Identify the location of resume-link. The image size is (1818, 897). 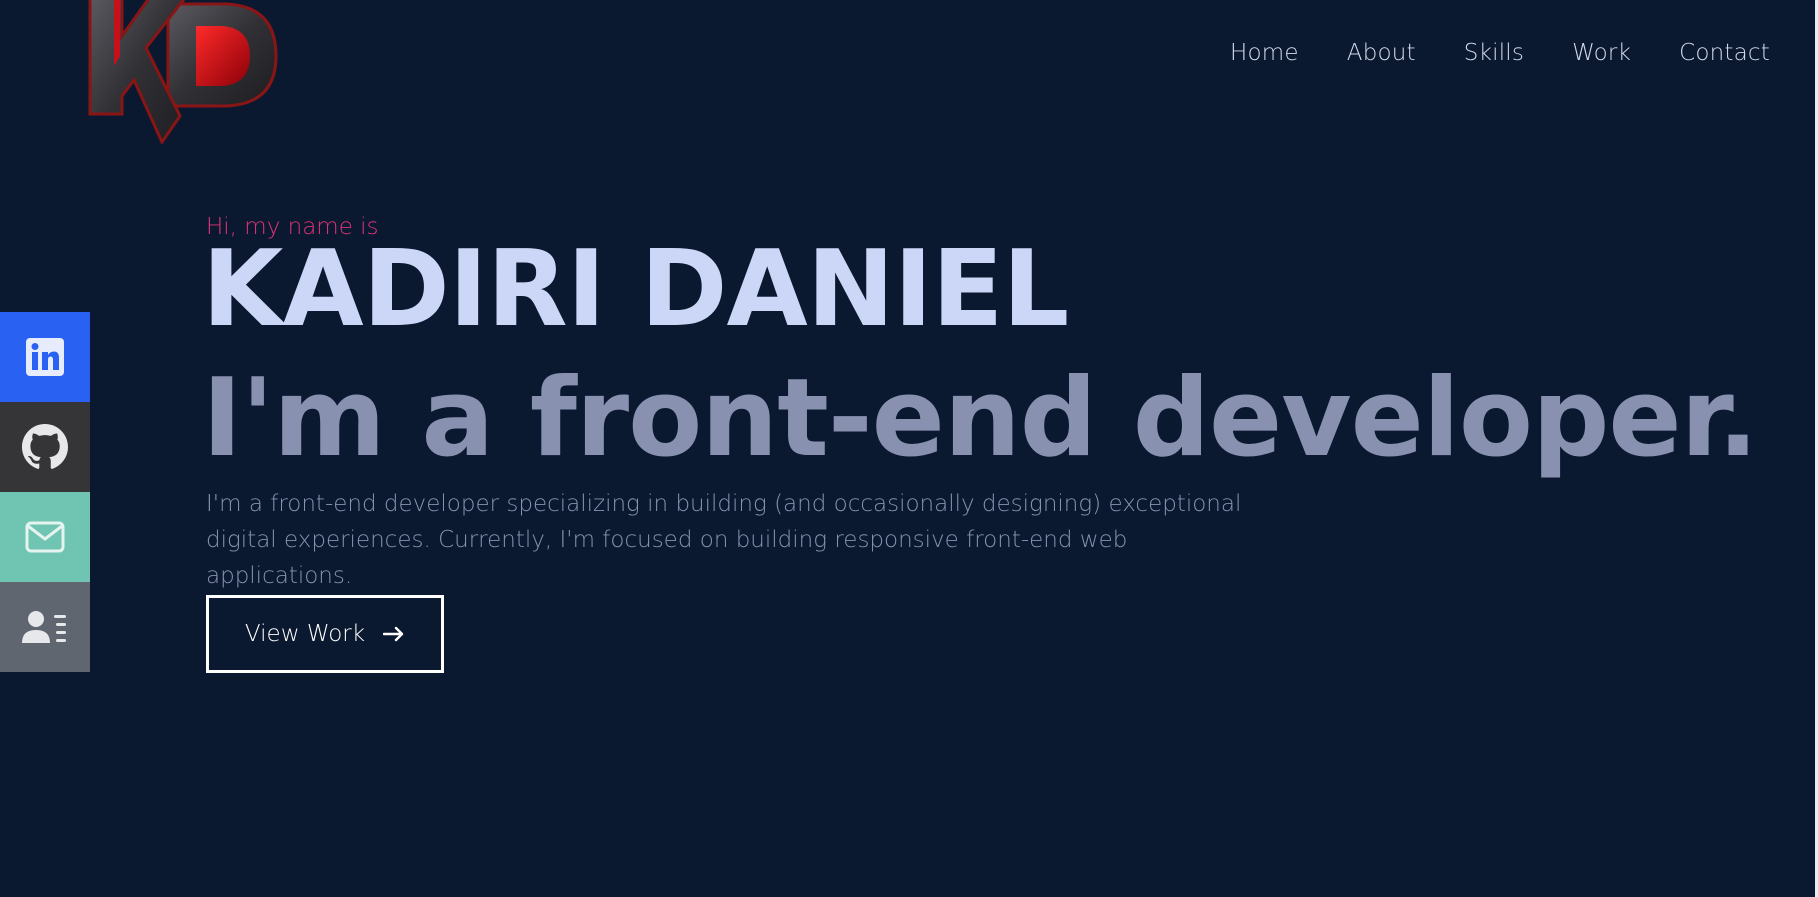
(45, 627).